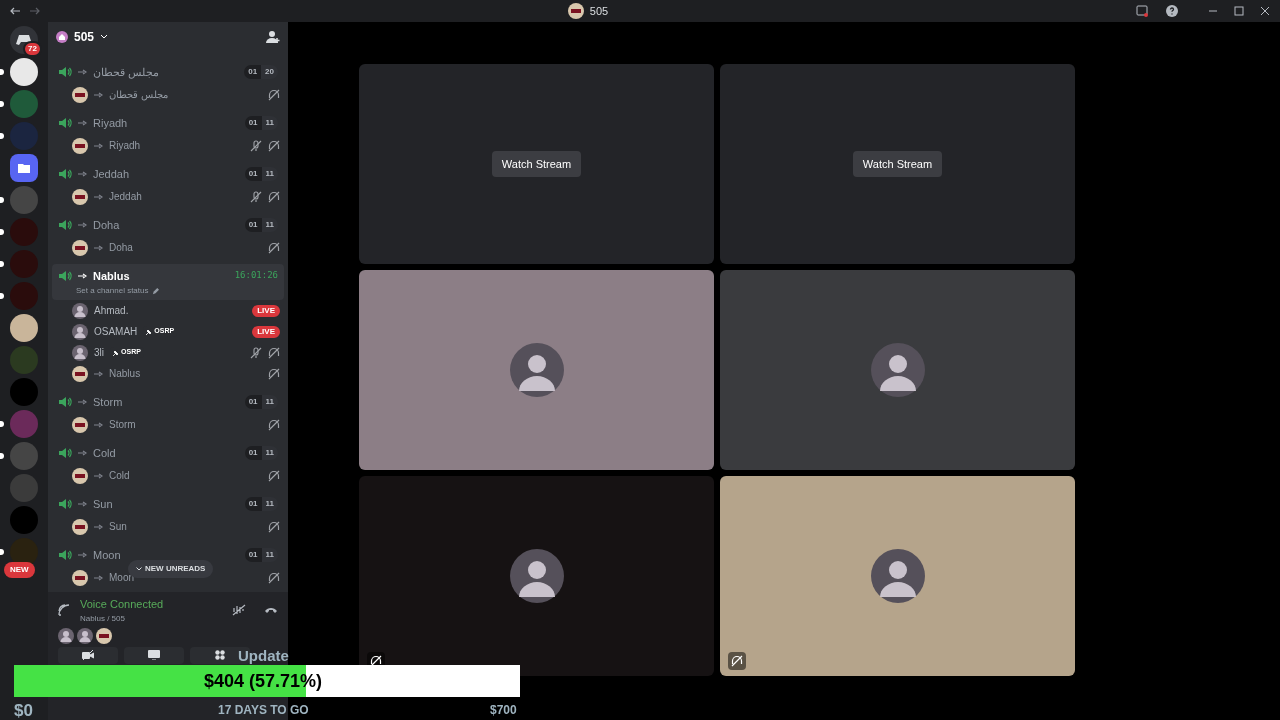 This screenshot has height=720, width=1280. Describe the element at coordinates (168, 37) in the screenshot. I see `server-header: 505` at that location.